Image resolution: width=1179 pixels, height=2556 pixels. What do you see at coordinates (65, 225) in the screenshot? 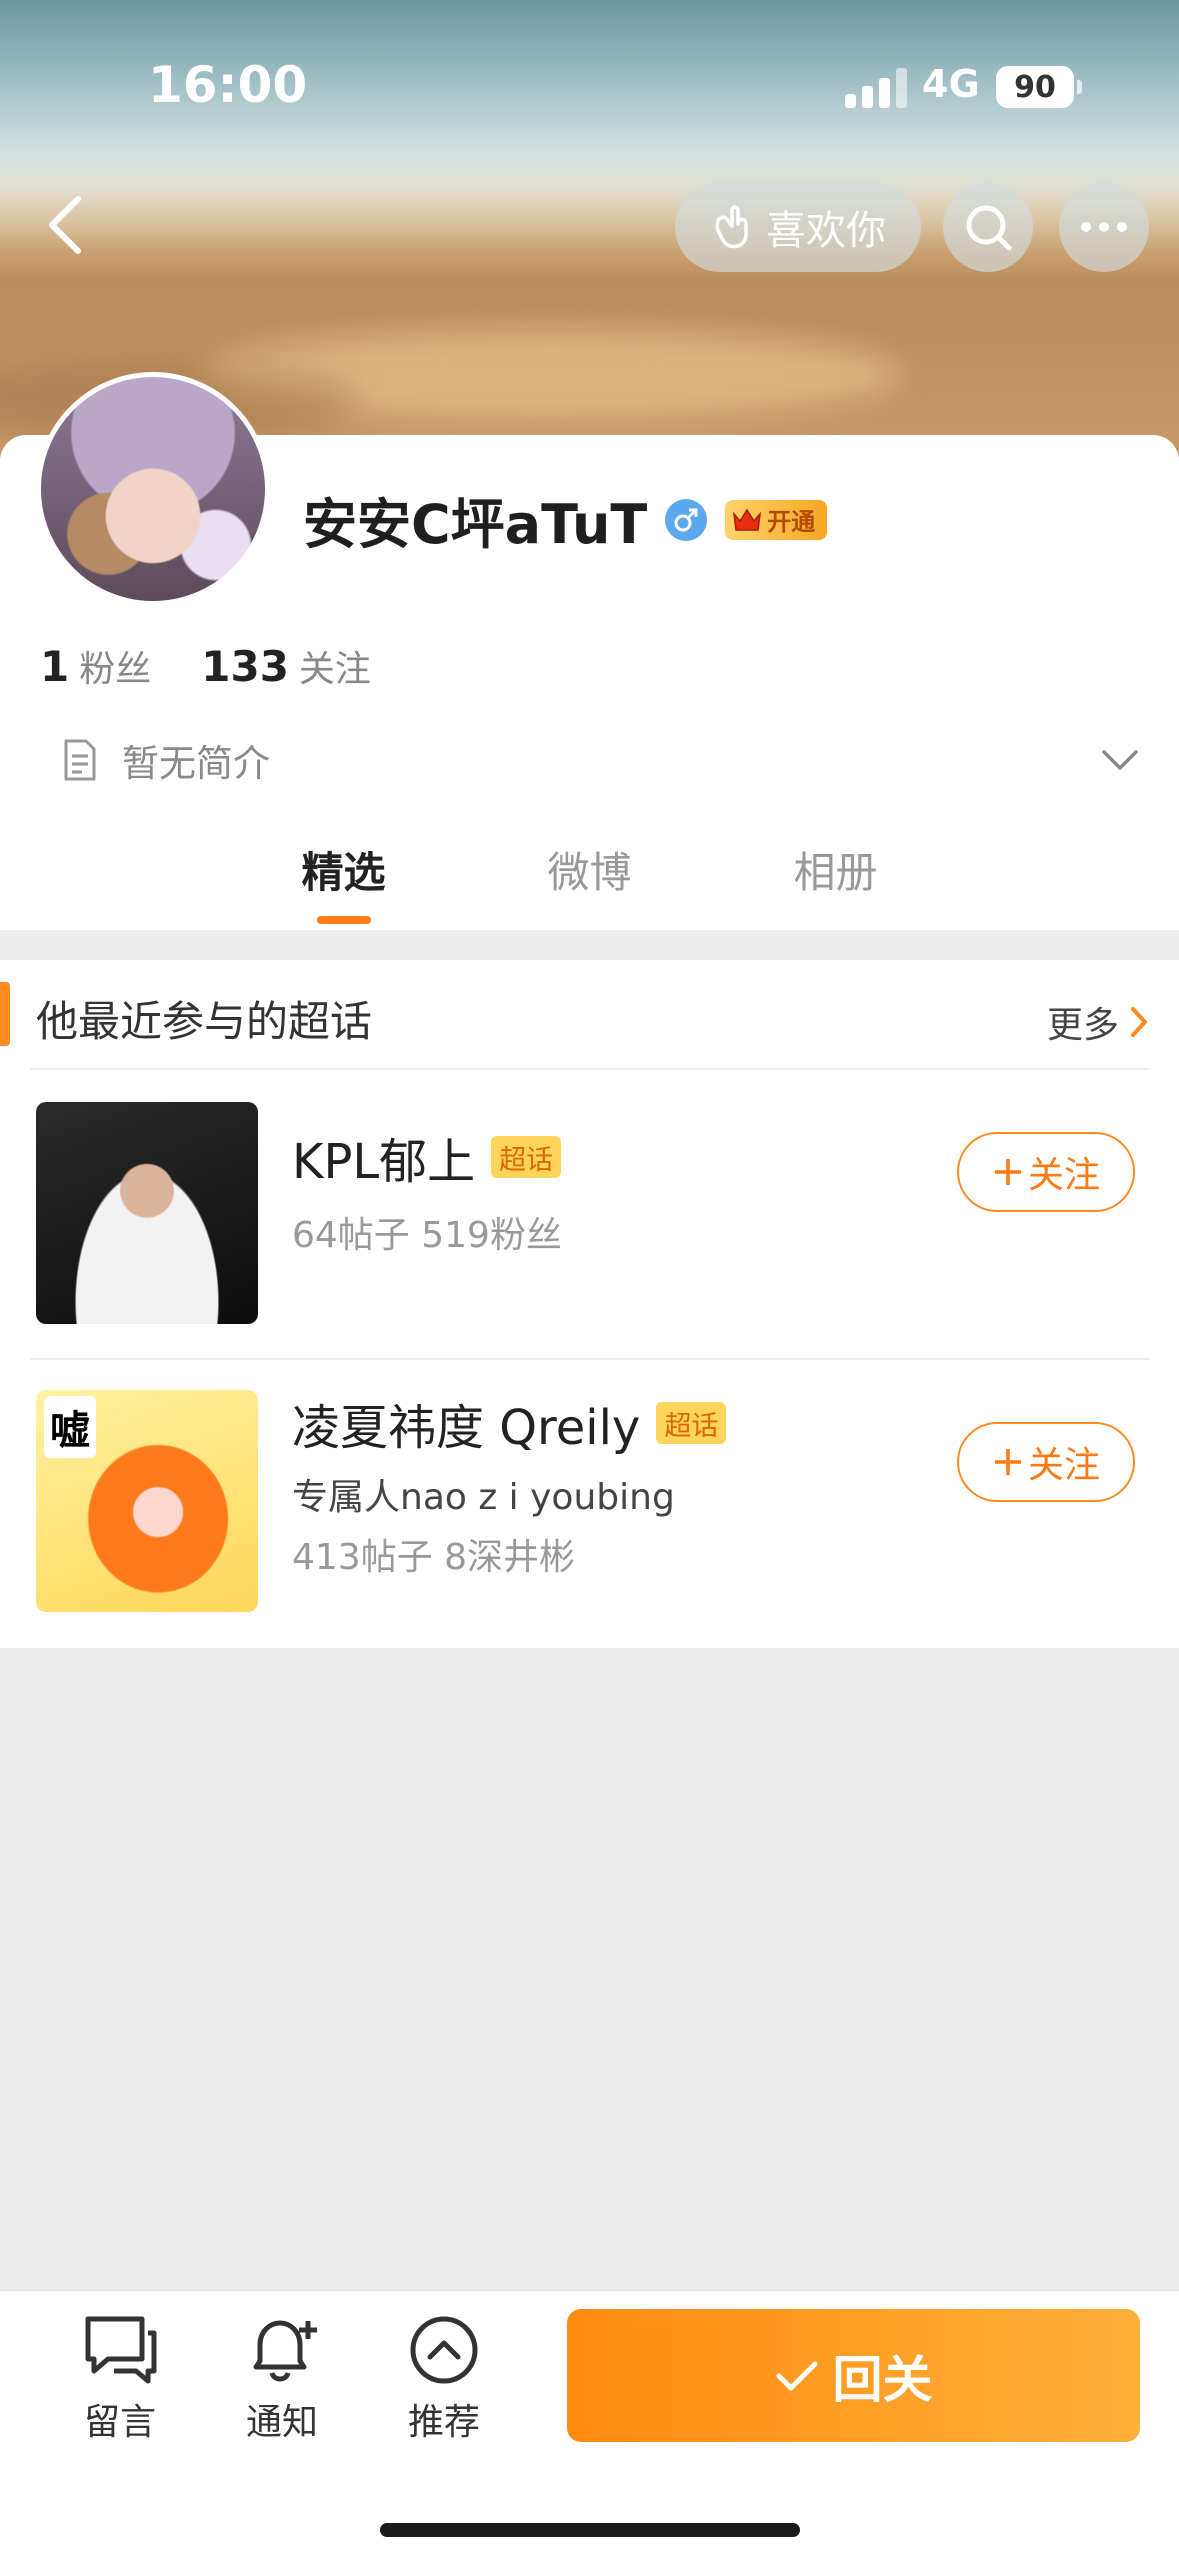
I see `chevron-left-icon` at bounding box center [65, 225].